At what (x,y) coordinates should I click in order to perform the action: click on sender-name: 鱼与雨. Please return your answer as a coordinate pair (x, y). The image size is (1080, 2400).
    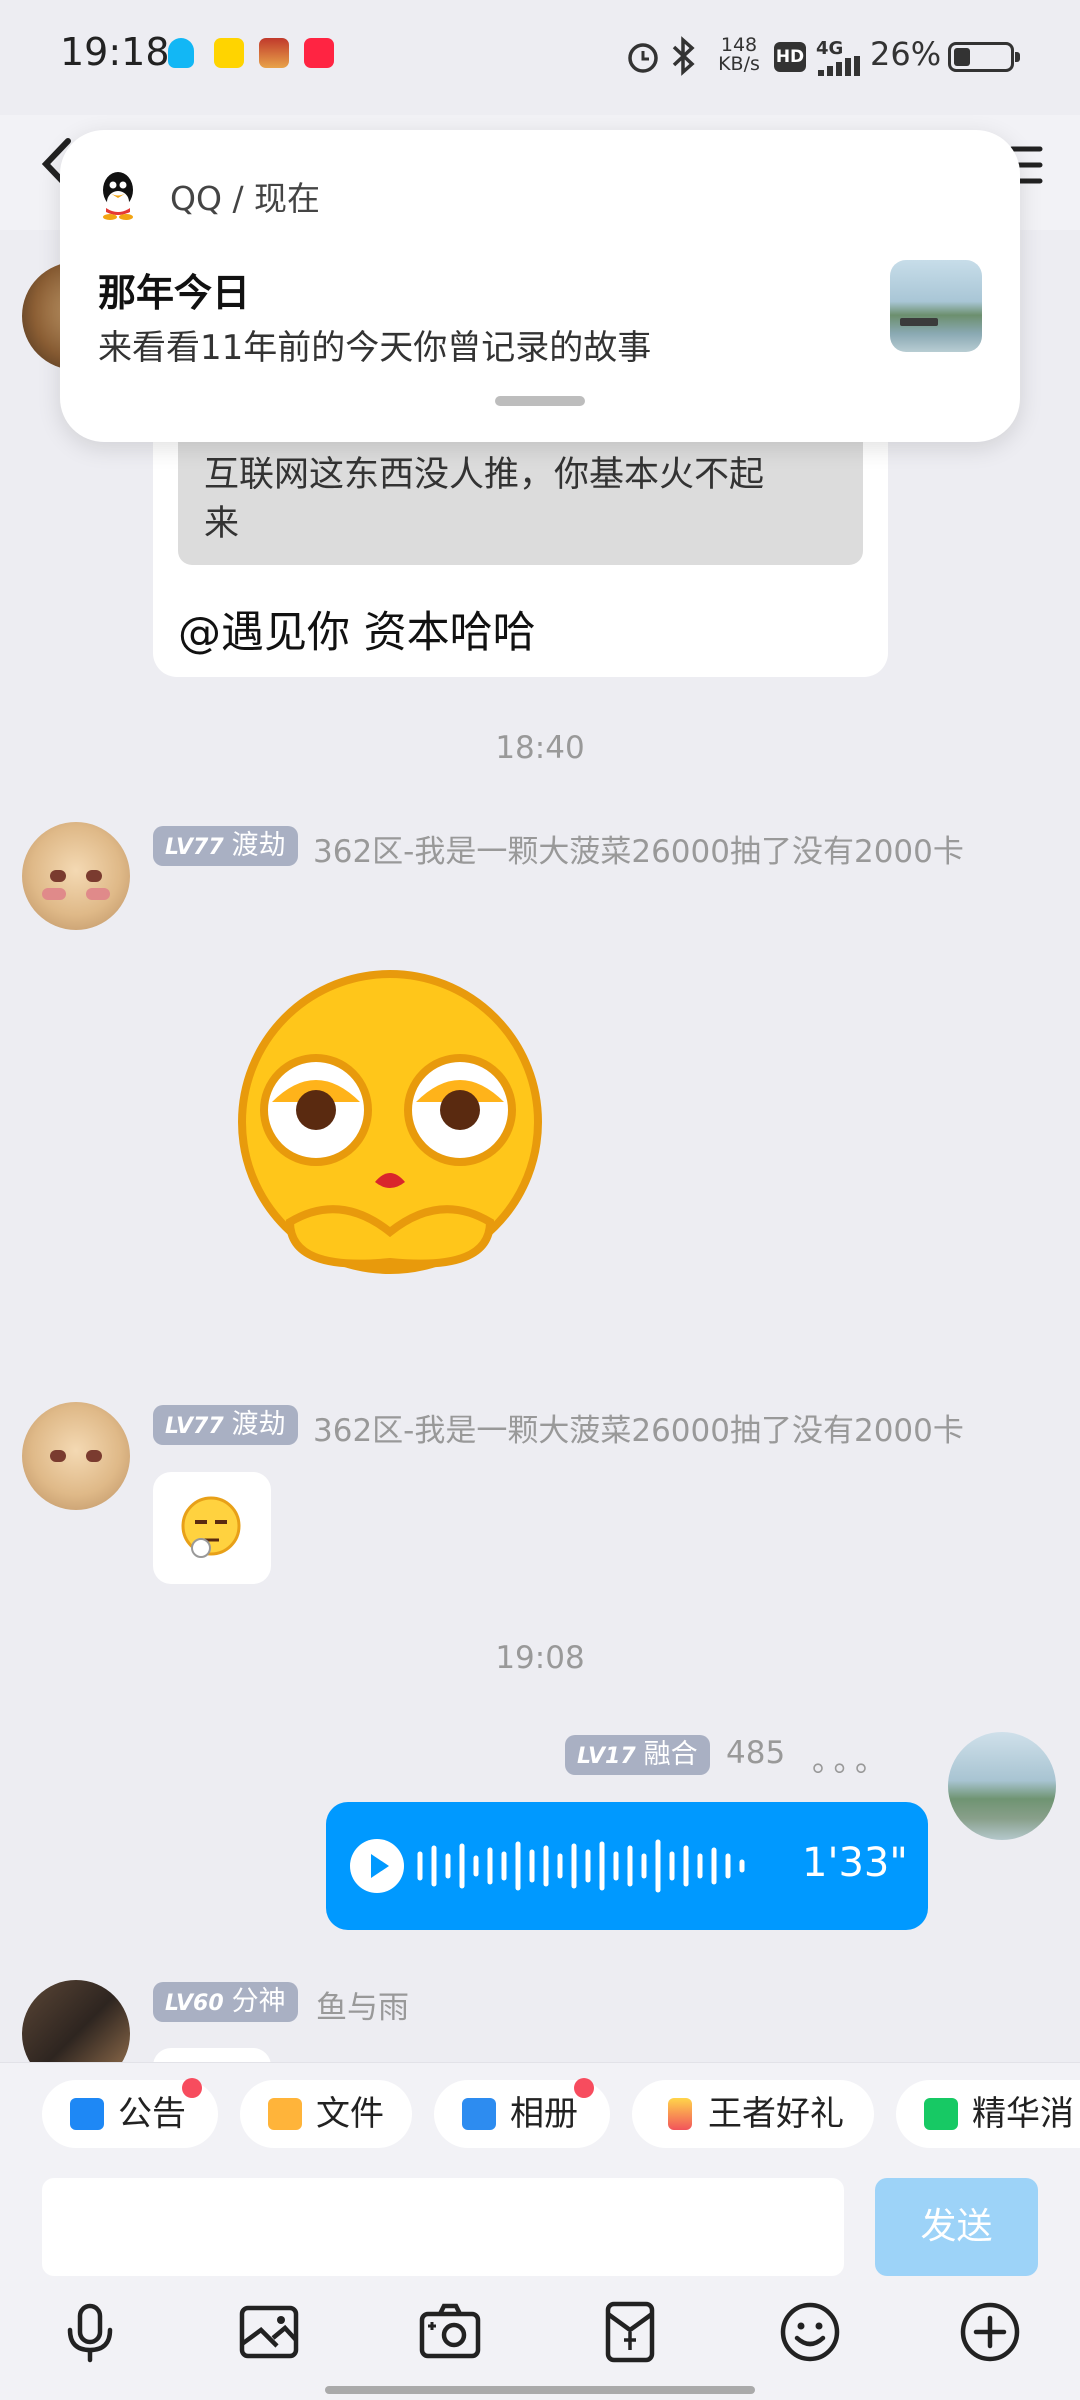
    Looking at the image, I should click on (362, 2008).